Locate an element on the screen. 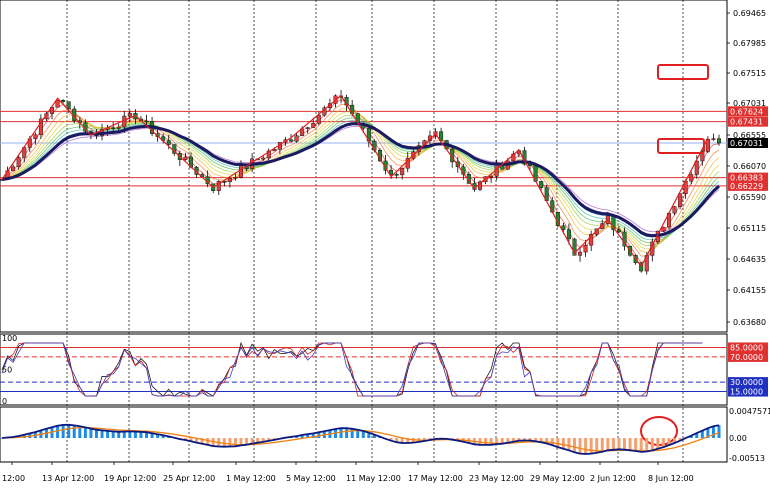  price-tick-label: 0.69465 is located at coordinates (749, 13).